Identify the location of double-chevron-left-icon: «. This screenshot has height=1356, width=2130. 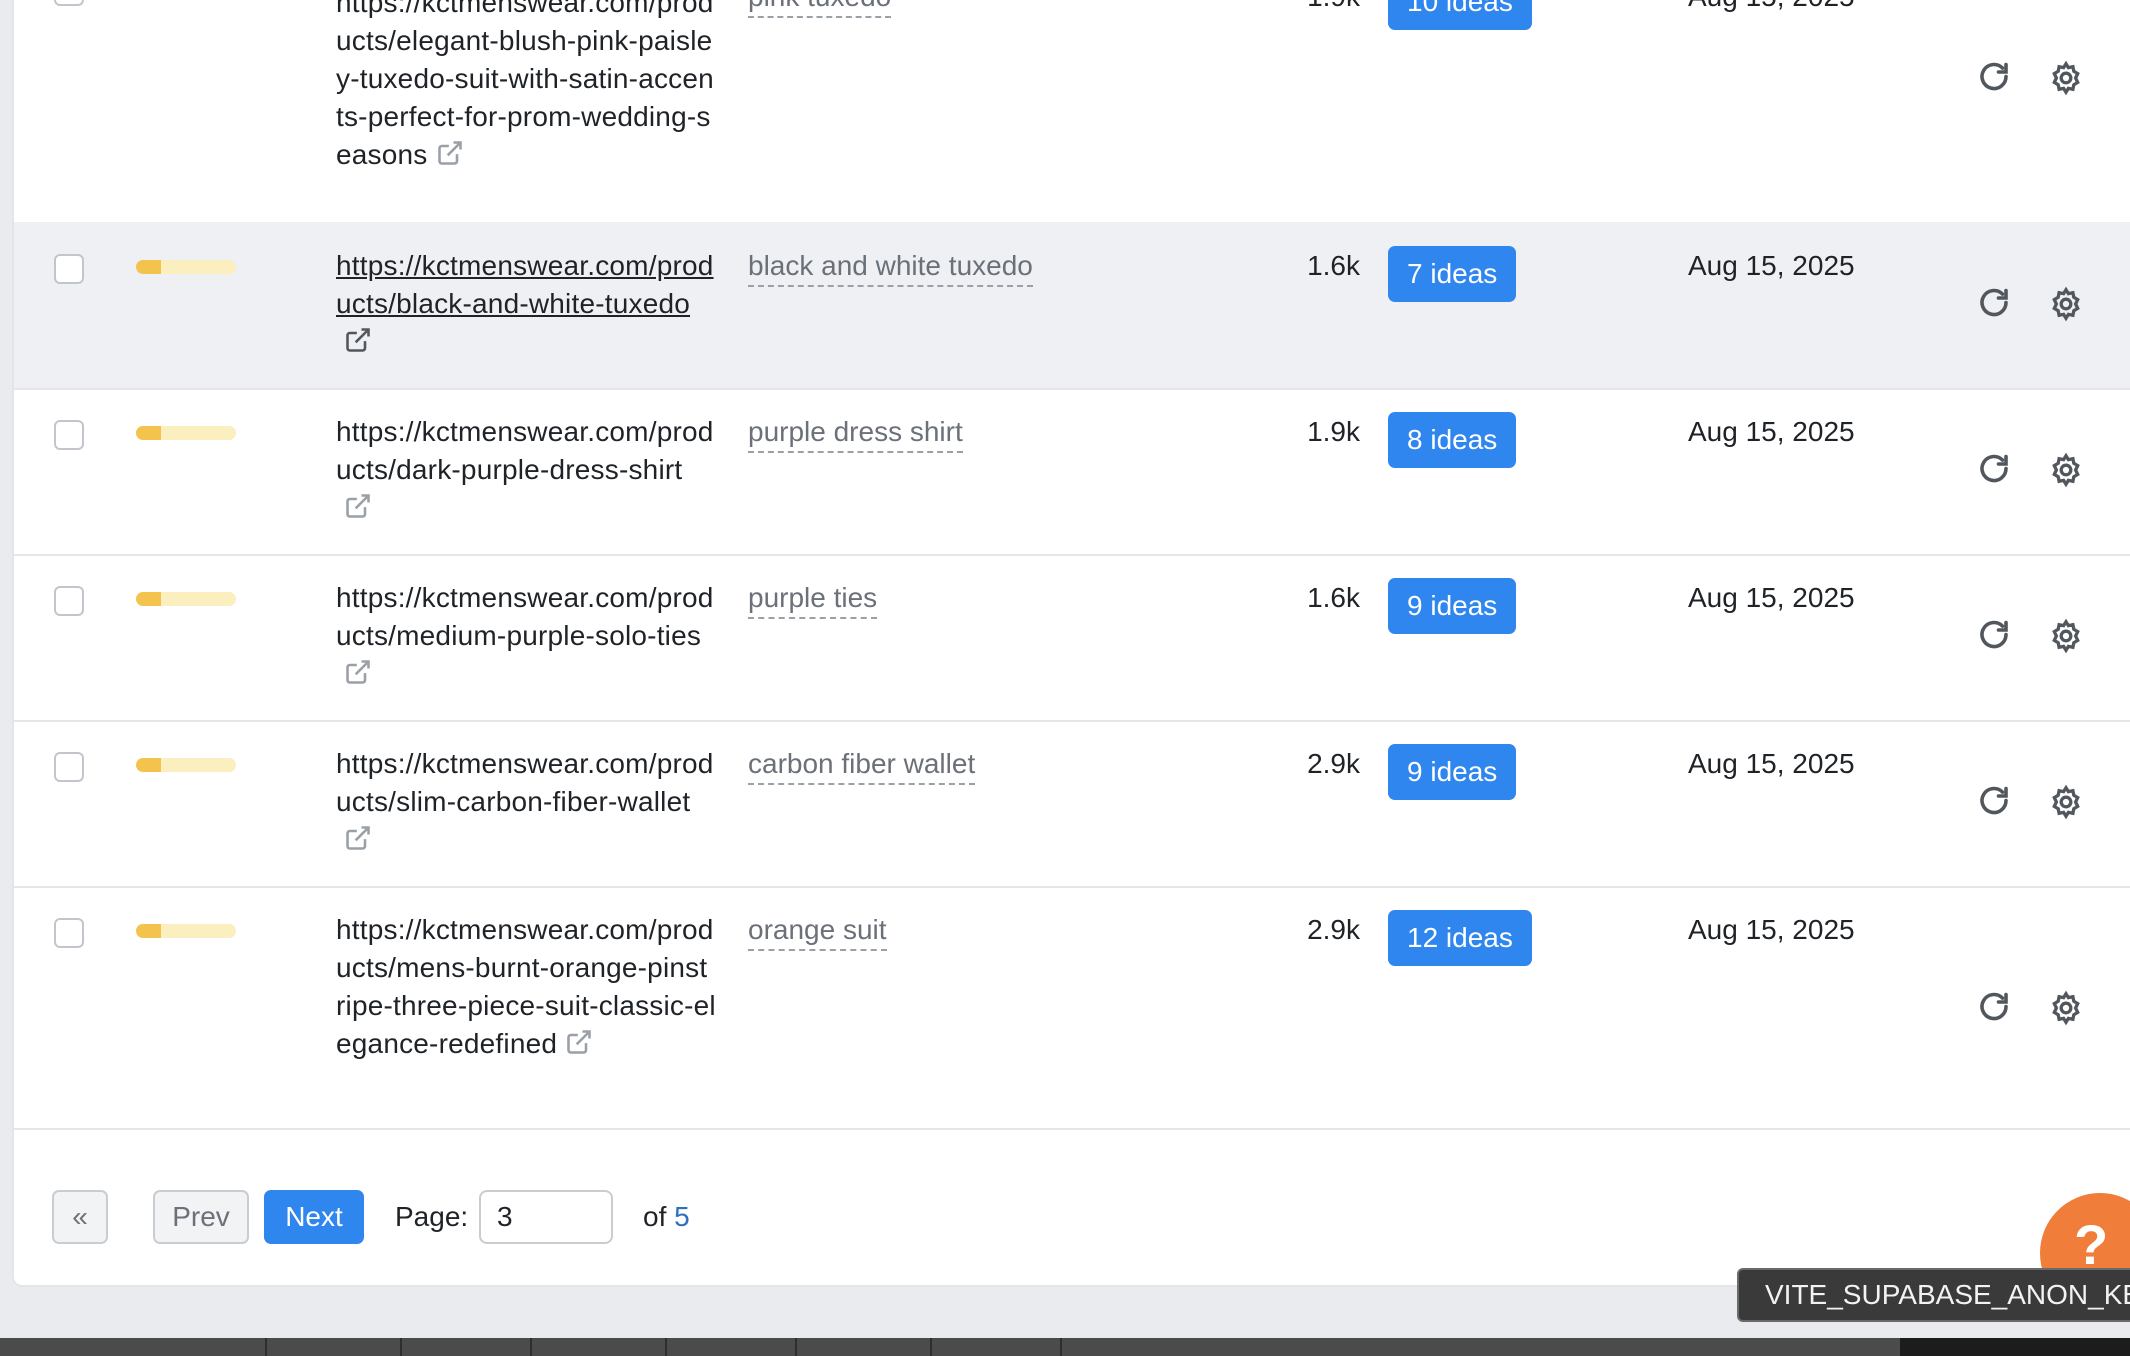
(80, 1216).